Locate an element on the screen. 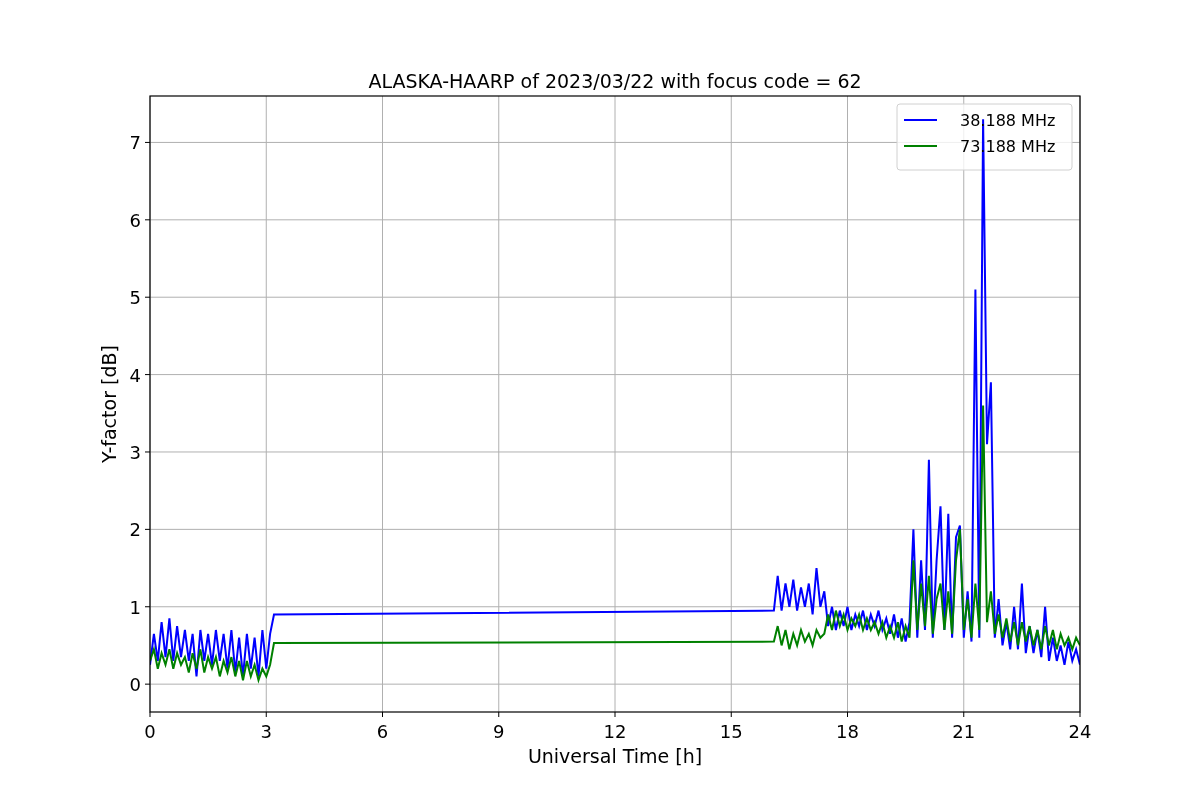 Image resolution: width=1200 pixels, height=800 pixels. axis-tick-label: 5 is located at coordinates (135, 298).